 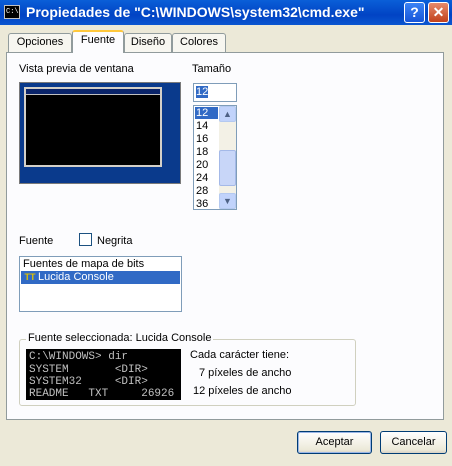 I want to click on char-info-label: Cada carácter tiene:, so click(x=240, y=355).